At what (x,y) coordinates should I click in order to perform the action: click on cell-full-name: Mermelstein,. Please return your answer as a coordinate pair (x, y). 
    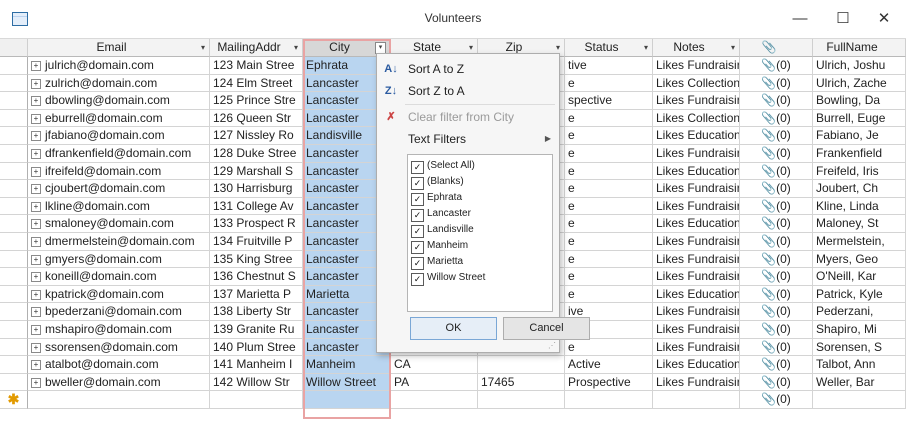
    Looking at the image, I should click on (859, 242).